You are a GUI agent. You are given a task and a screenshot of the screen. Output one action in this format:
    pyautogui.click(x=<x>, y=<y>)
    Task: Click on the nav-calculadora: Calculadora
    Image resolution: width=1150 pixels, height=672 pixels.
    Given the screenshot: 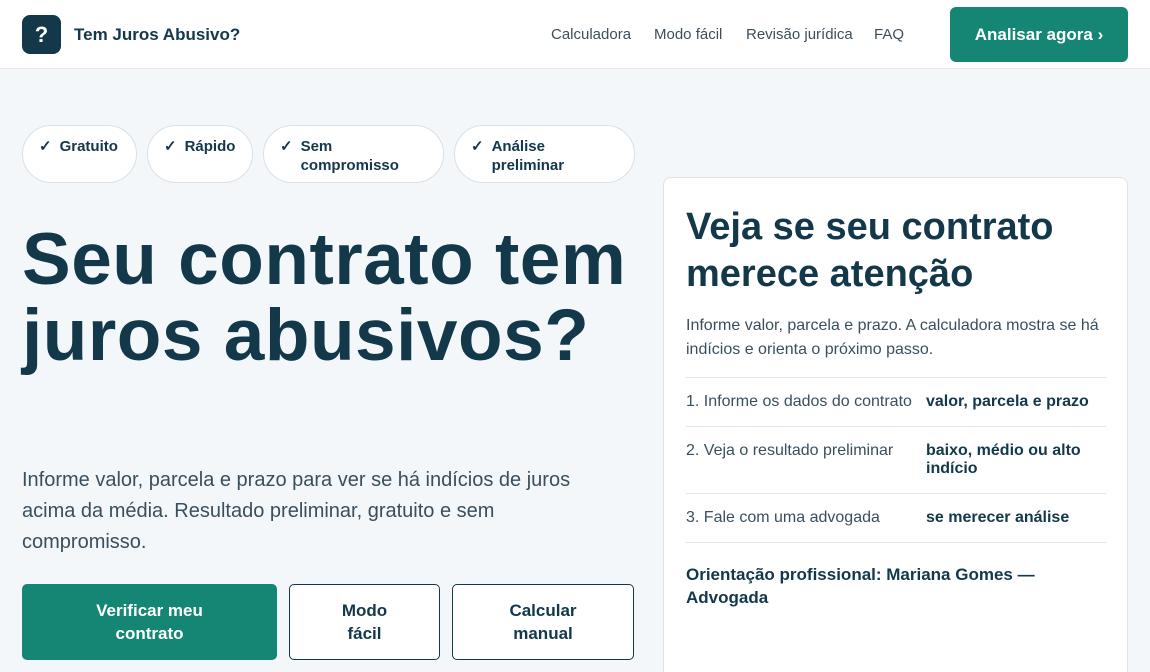 What is the action you would take?
    pyautogui.click(x=591, y=34)
    